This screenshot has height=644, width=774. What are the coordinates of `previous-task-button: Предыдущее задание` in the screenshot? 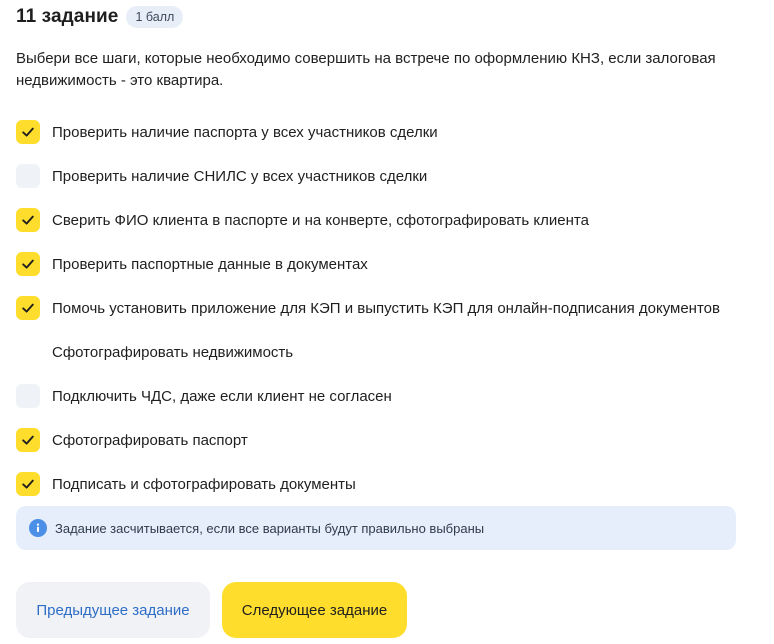 It's located at (113, 610).